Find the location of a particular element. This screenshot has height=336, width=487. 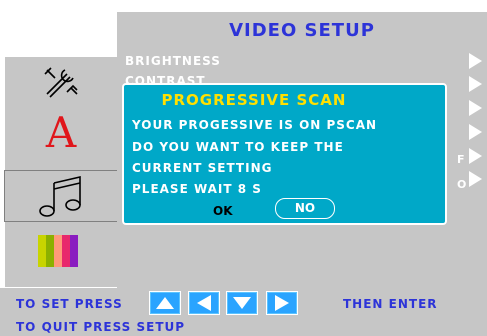

menu-item-brightness: BRIGHTNESS is located at coordinates (173, 61).